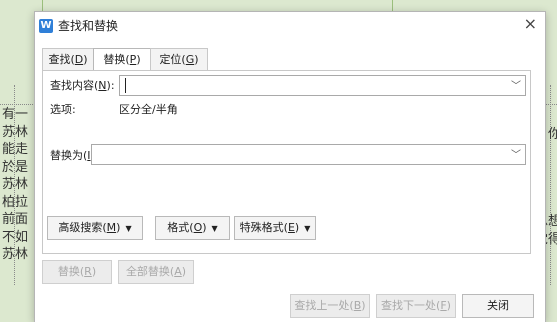 This screenshot has width=557, height=322. What do you see at coordinates (68, 59) in the screenshot?
I see `tab-find: 查找(D)` at bounding box center [68, 59].